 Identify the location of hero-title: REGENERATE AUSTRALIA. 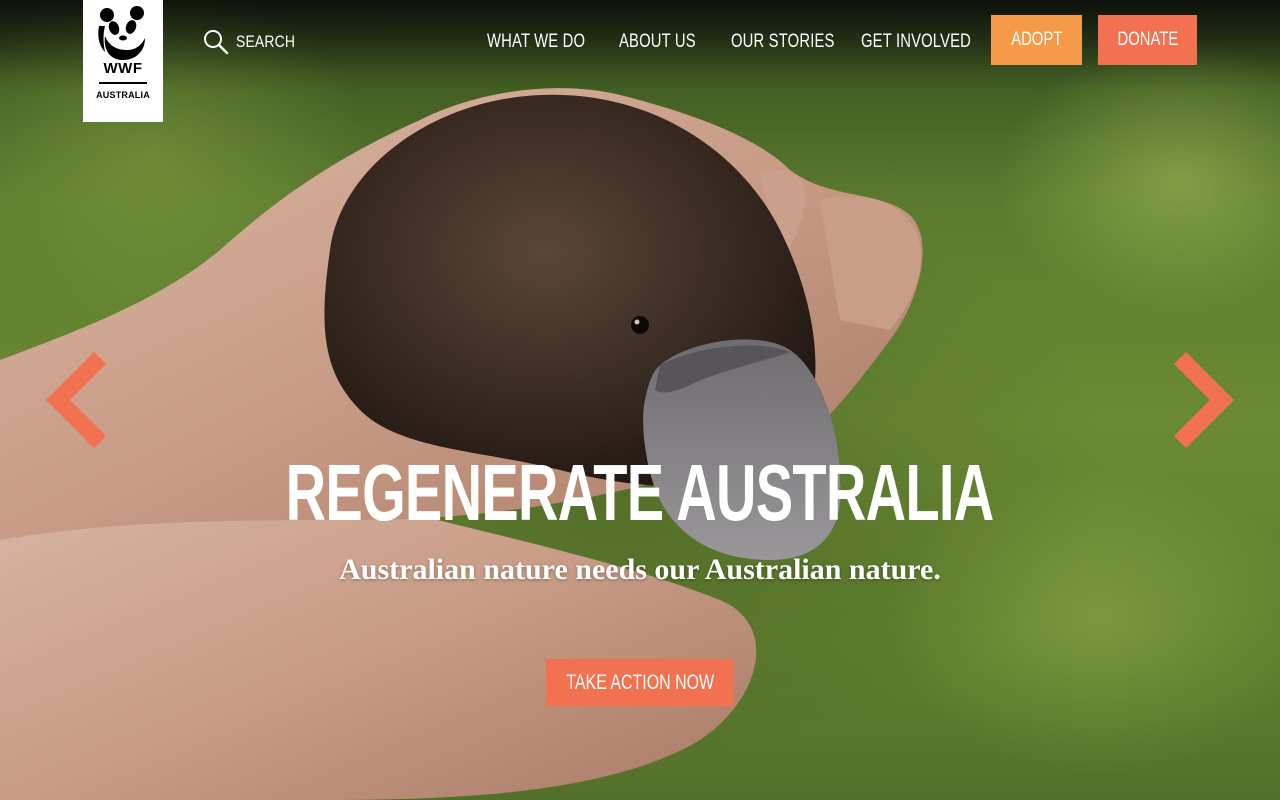
(640, 493).